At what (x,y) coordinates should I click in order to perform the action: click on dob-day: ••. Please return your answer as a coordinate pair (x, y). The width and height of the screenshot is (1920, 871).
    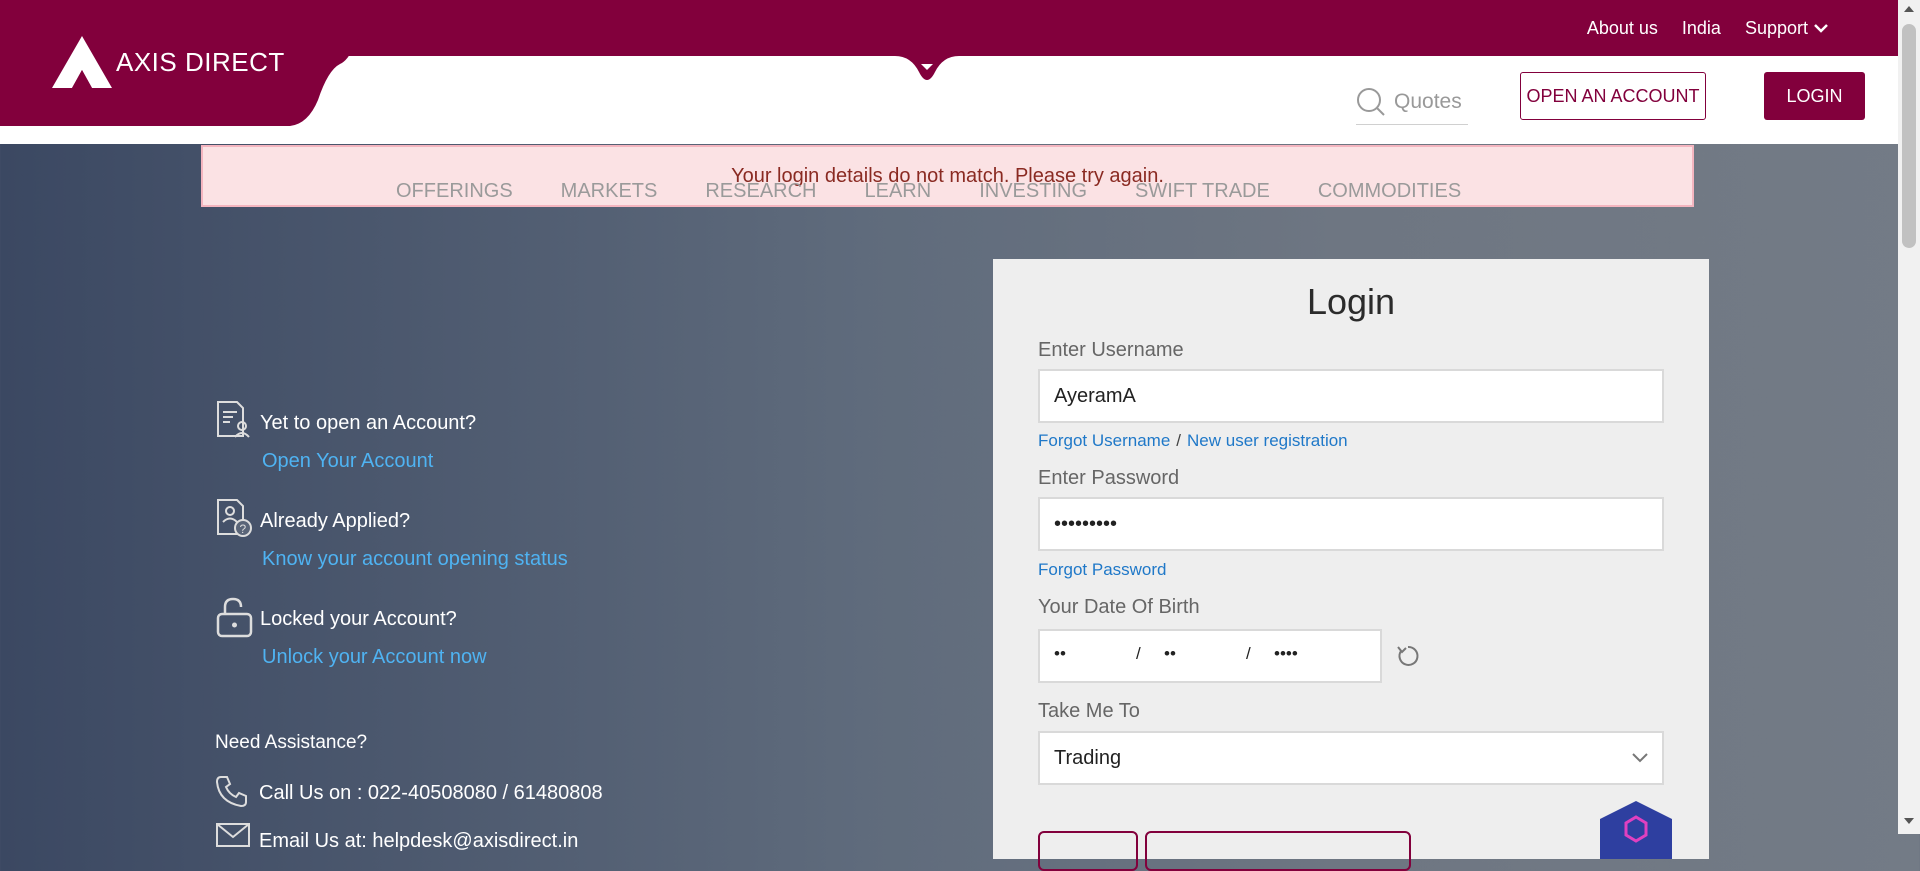
    Looking at the image, I should click on (1060, 654).